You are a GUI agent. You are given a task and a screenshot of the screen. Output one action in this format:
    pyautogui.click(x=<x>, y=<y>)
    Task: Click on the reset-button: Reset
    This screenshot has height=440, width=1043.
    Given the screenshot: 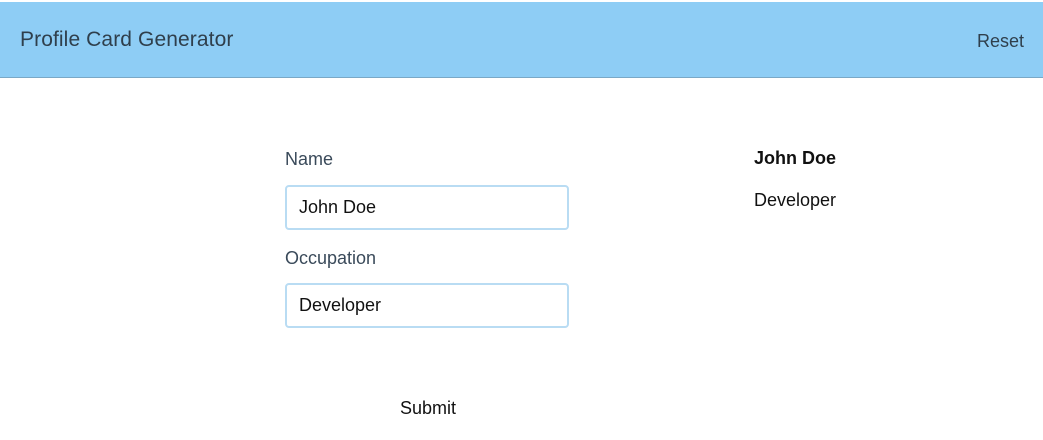 What is the action you would take?
    pyautogui.click(x=1000, y=41)
    